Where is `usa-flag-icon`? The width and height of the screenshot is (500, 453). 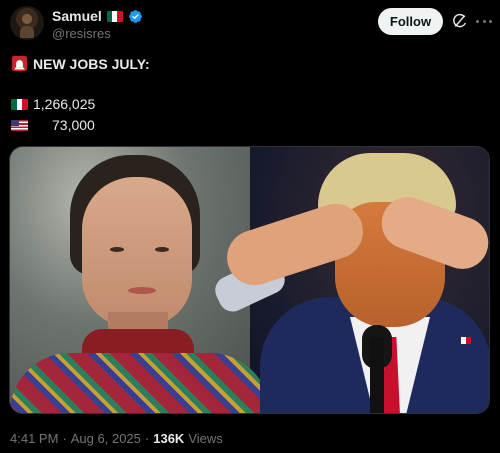
usa-flag-icon is located at coordinates (19, 125).